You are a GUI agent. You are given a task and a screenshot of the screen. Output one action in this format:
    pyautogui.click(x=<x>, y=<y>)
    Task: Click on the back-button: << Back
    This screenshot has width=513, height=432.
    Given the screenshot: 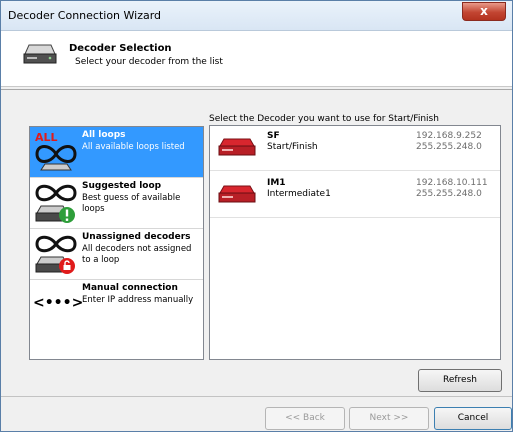 What is the action you would take?
    pyautogui.click(x=305, y=418)
    